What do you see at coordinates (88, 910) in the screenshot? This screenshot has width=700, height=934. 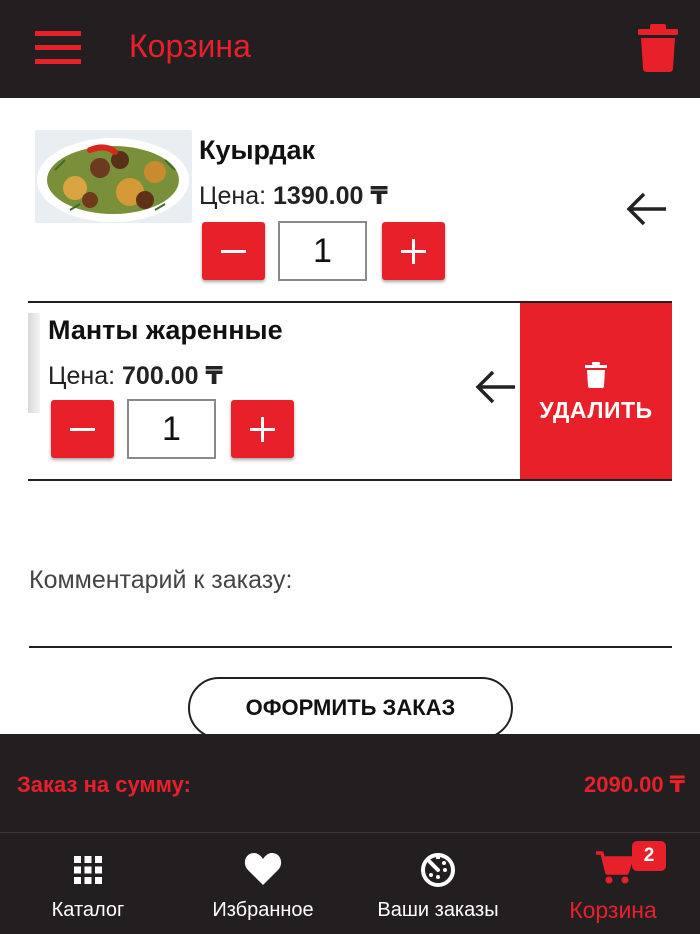 I see `nav-label: Каталог` at bounding box center [88, 910].